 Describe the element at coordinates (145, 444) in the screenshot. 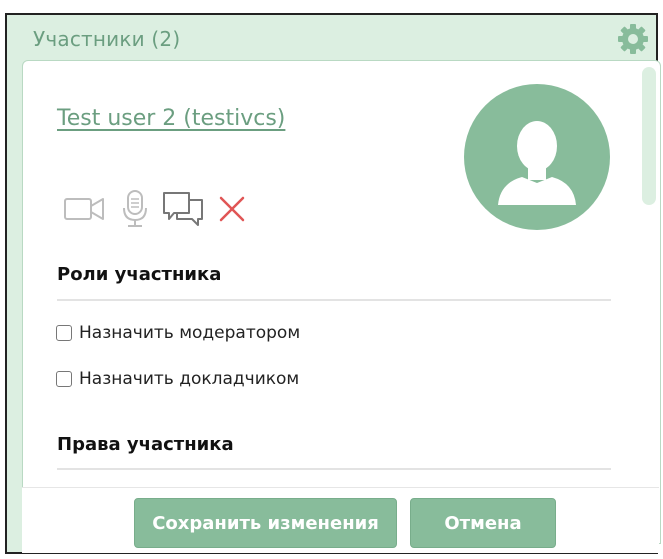

I see `rights-section-title: Права участника` at that location.